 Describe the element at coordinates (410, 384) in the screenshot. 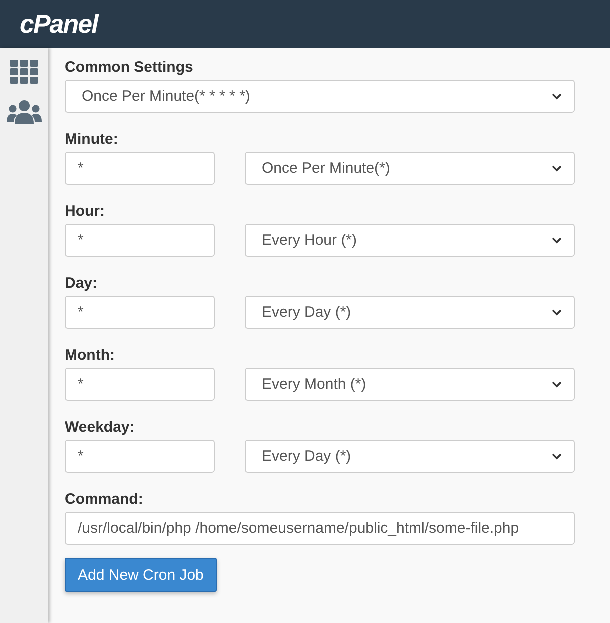

I see `dropdown: Every Month (*)` at that location.